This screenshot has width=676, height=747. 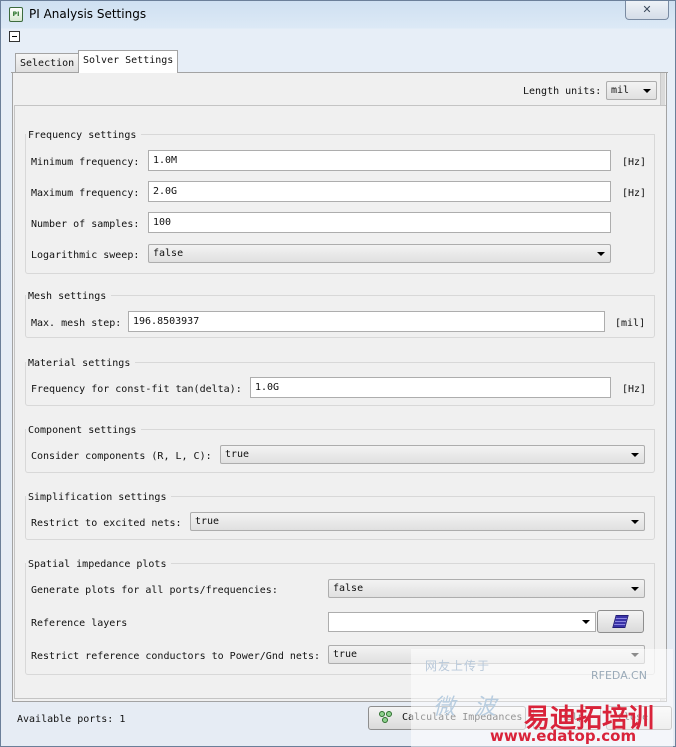 What do you see at coordinates (486, 588) in the screenshot?
I see `generate-plots-select: false` at bounding box center [486, 588].